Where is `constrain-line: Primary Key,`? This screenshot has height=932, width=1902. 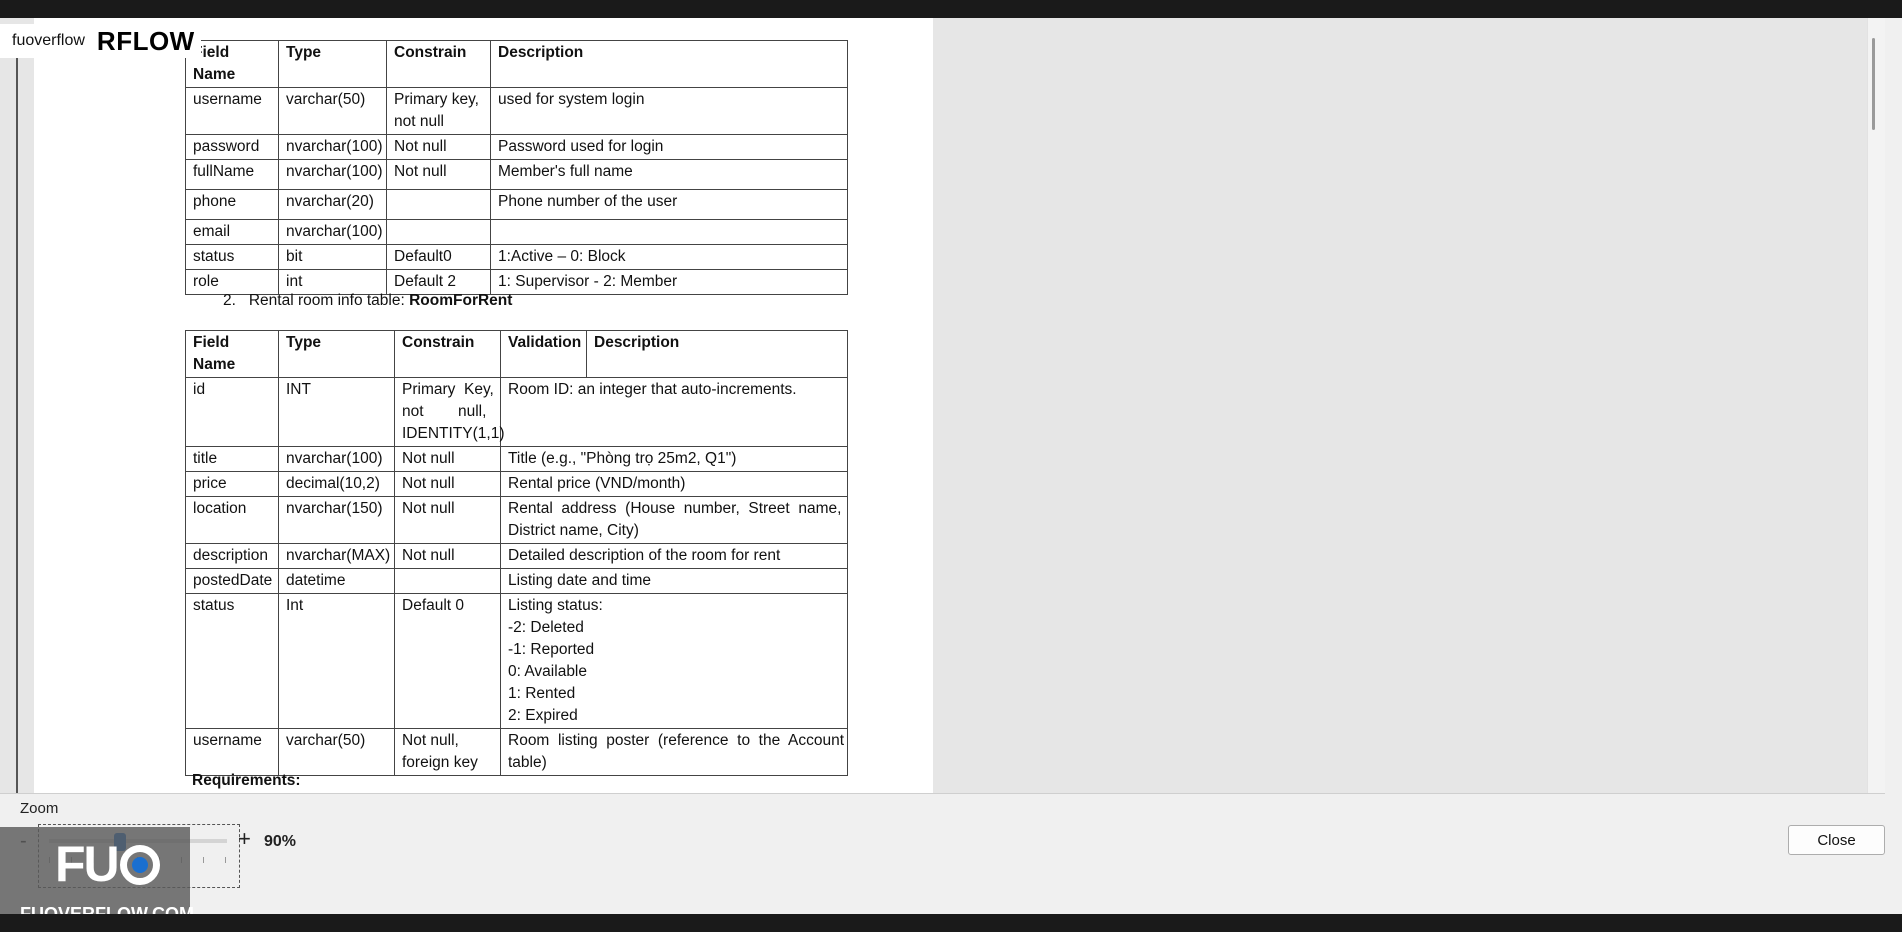 constrain-line: Primary Key, is located at coordinates (448, 389).